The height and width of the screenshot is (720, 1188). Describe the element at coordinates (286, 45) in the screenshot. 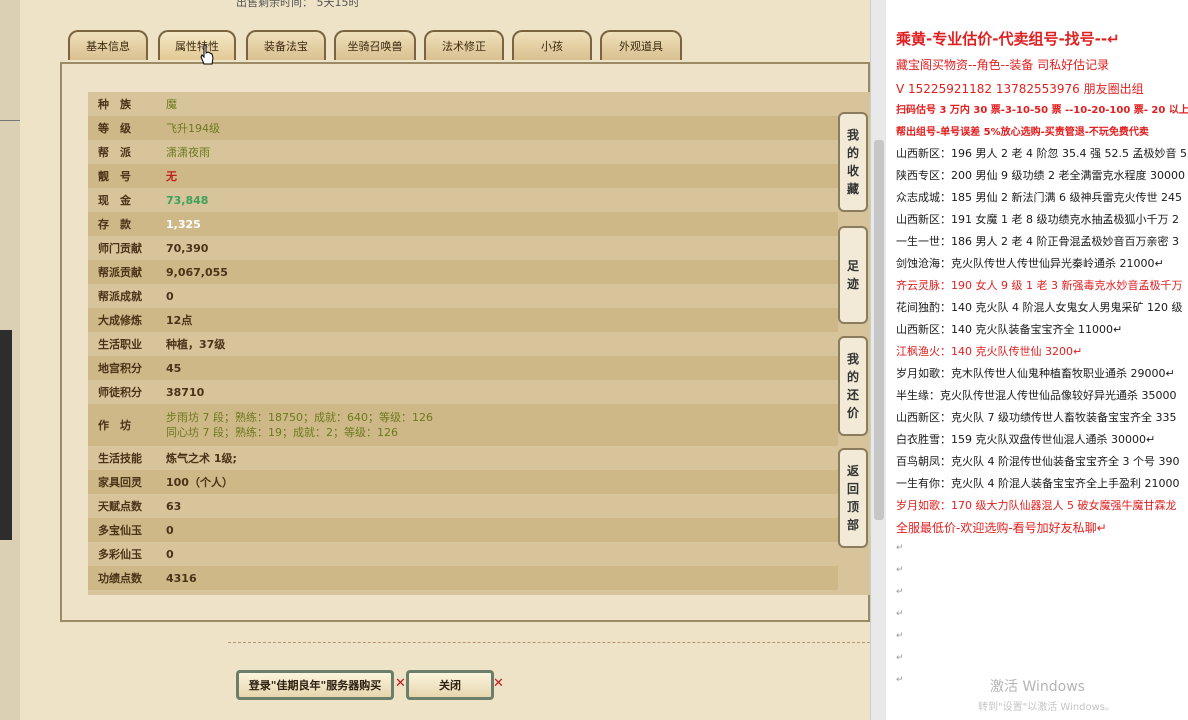

I see `tab-equipment: 装备法宝` at that location.